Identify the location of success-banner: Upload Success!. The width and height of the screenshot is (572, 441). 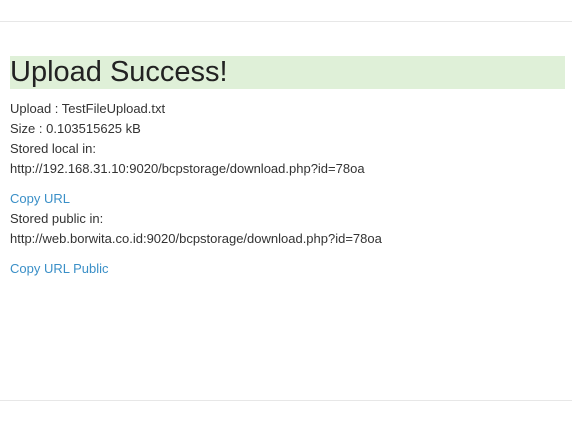
(287, 72).